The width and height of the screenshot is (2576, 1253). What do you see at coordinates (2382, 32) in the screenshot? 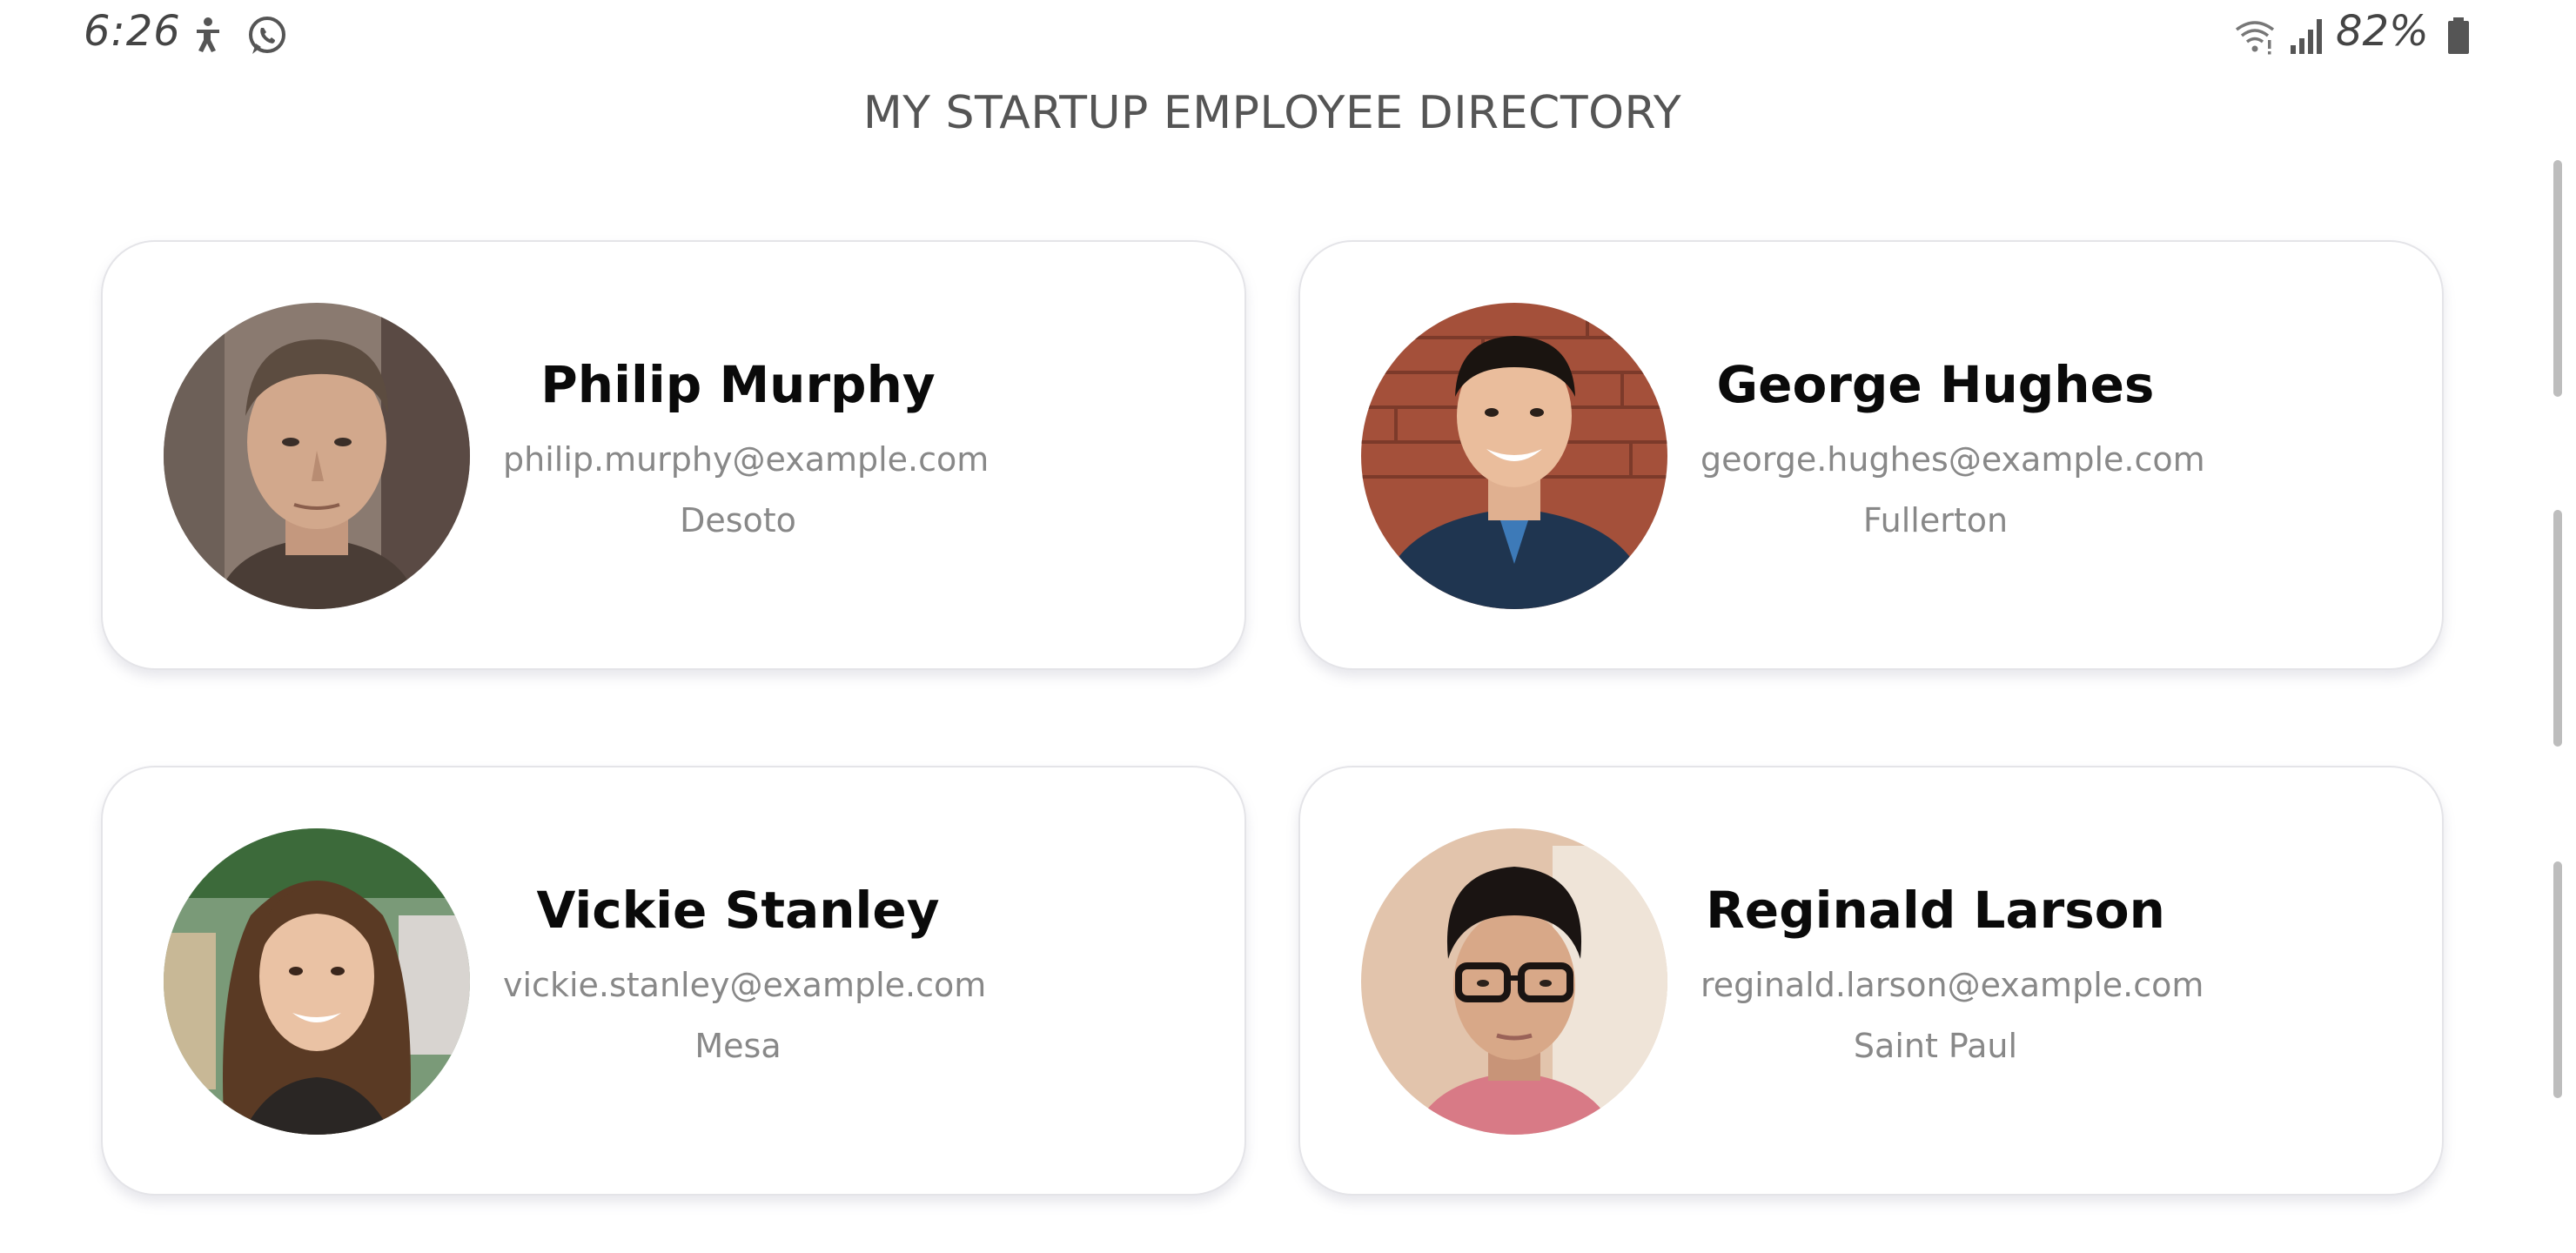
I see `battery-percentage: 82%` at bounding box center [2382, 32].